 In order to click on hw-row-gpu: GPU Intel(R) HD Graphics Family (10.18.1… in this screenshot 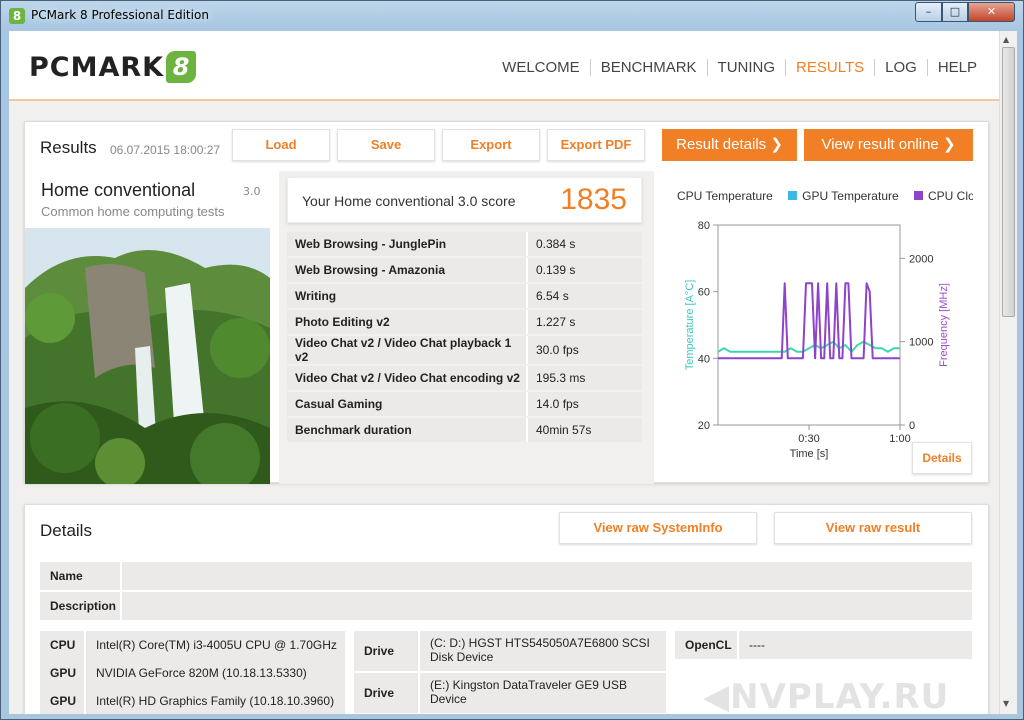, I will do `click(192, 700)`.